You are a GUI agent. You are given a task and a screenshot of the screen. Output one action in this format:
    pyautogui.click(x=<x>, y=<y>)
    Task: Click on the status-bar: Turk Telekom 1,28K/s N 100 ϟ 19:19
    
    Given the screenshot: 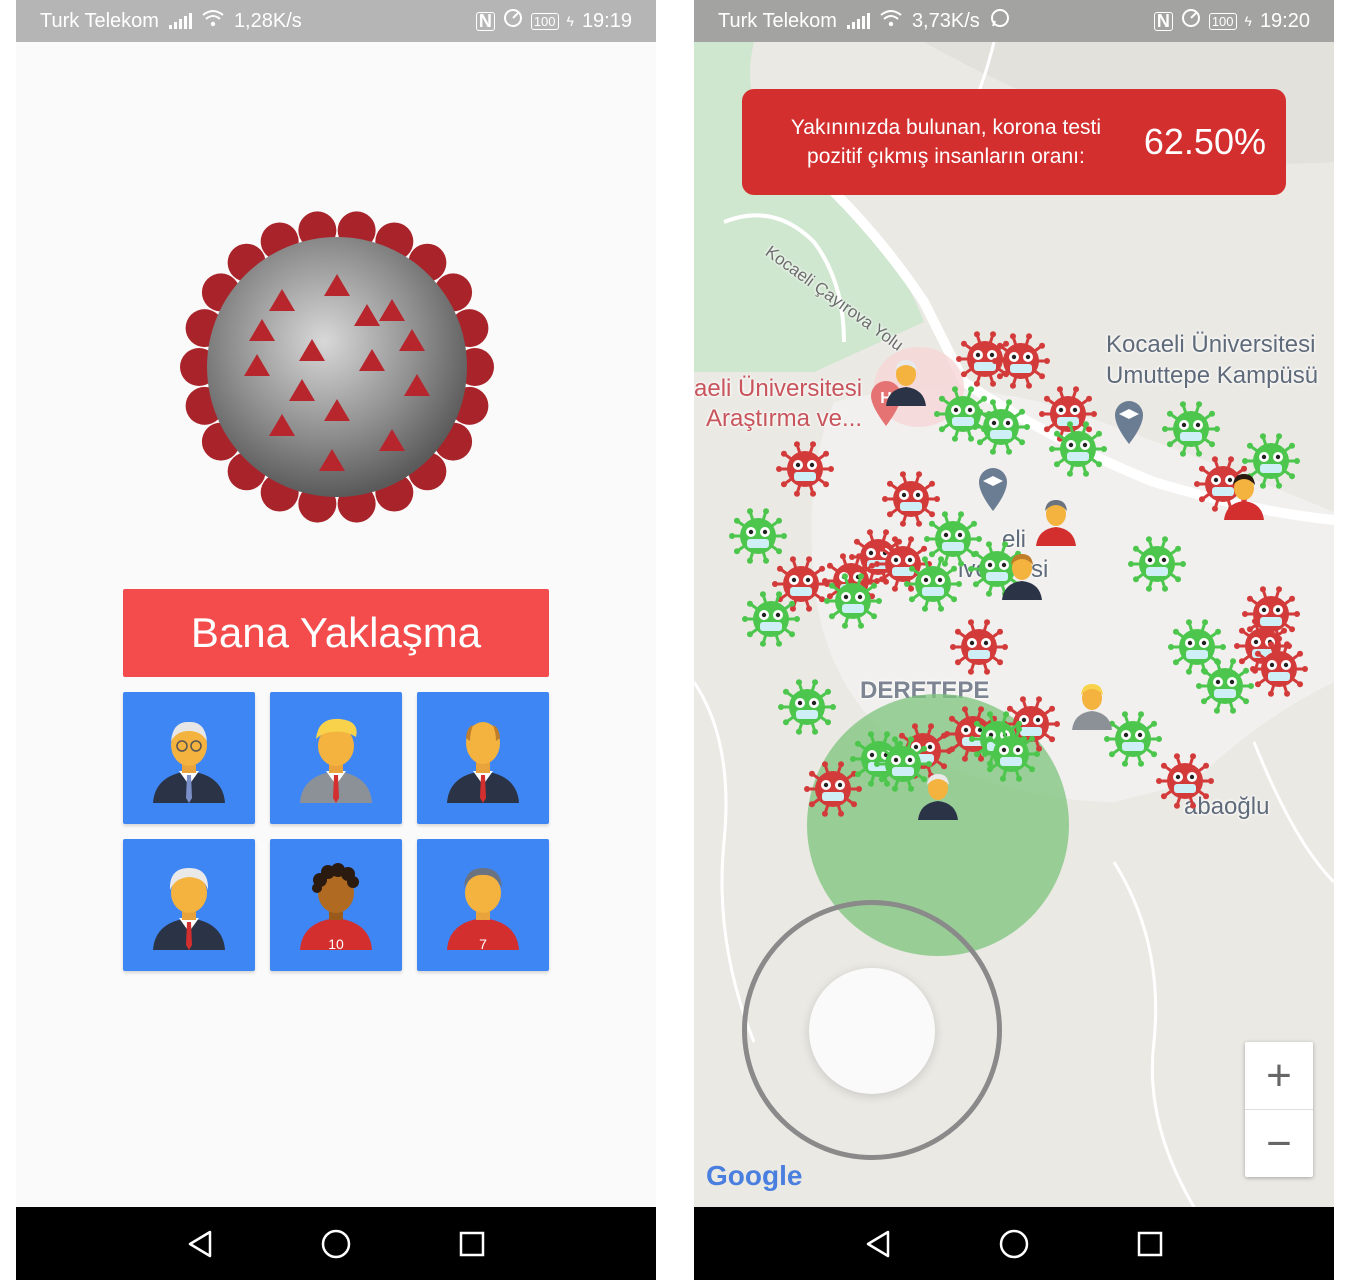 What is the action you would take?
    pyautogui.click(x=336, y=21)
    